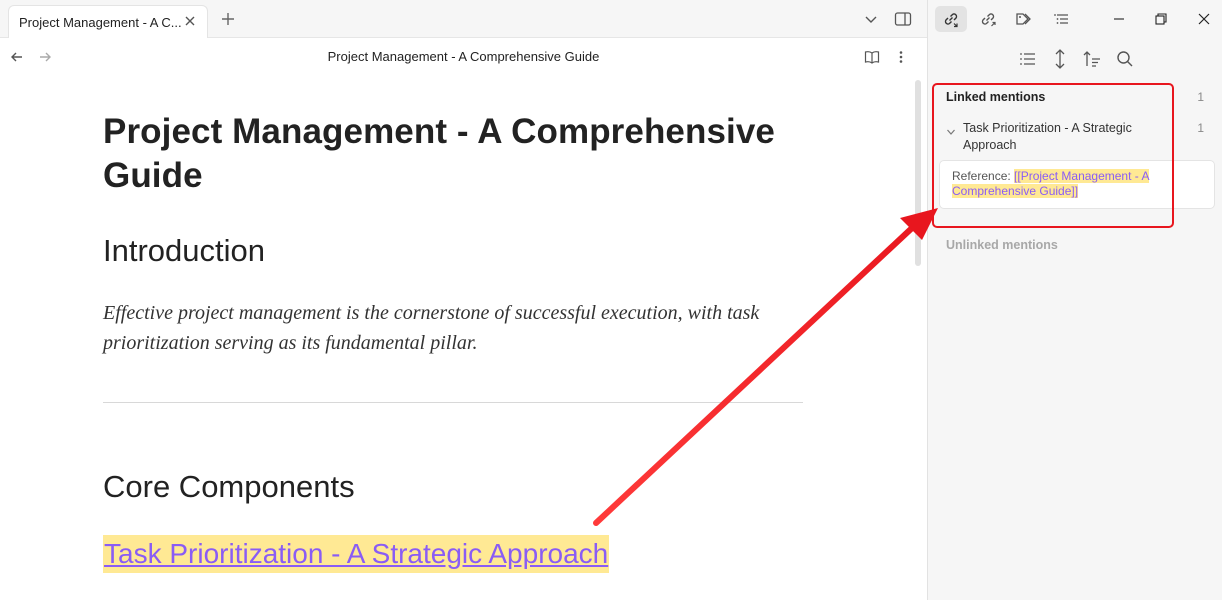  I want to click on outline-icon, so click(1062, 19).